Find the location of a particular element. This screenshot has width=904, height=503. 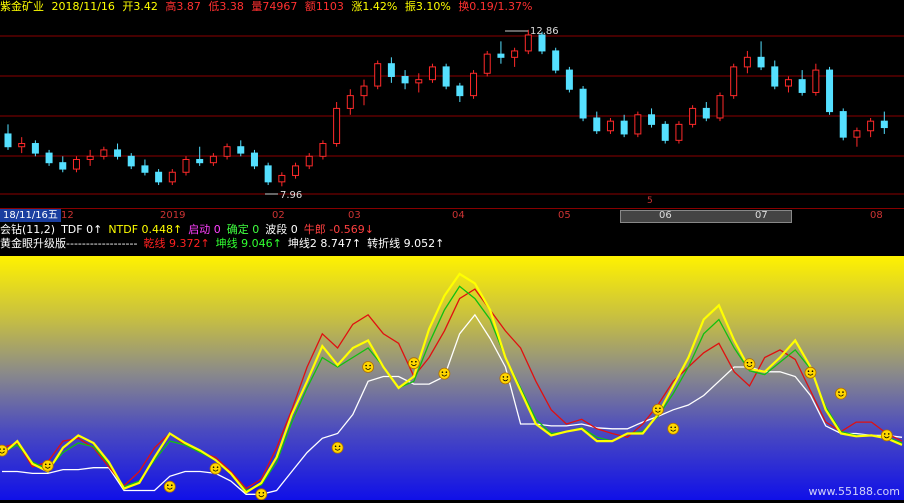

info-volume: 量74967 is located at coordinates (274, 6).